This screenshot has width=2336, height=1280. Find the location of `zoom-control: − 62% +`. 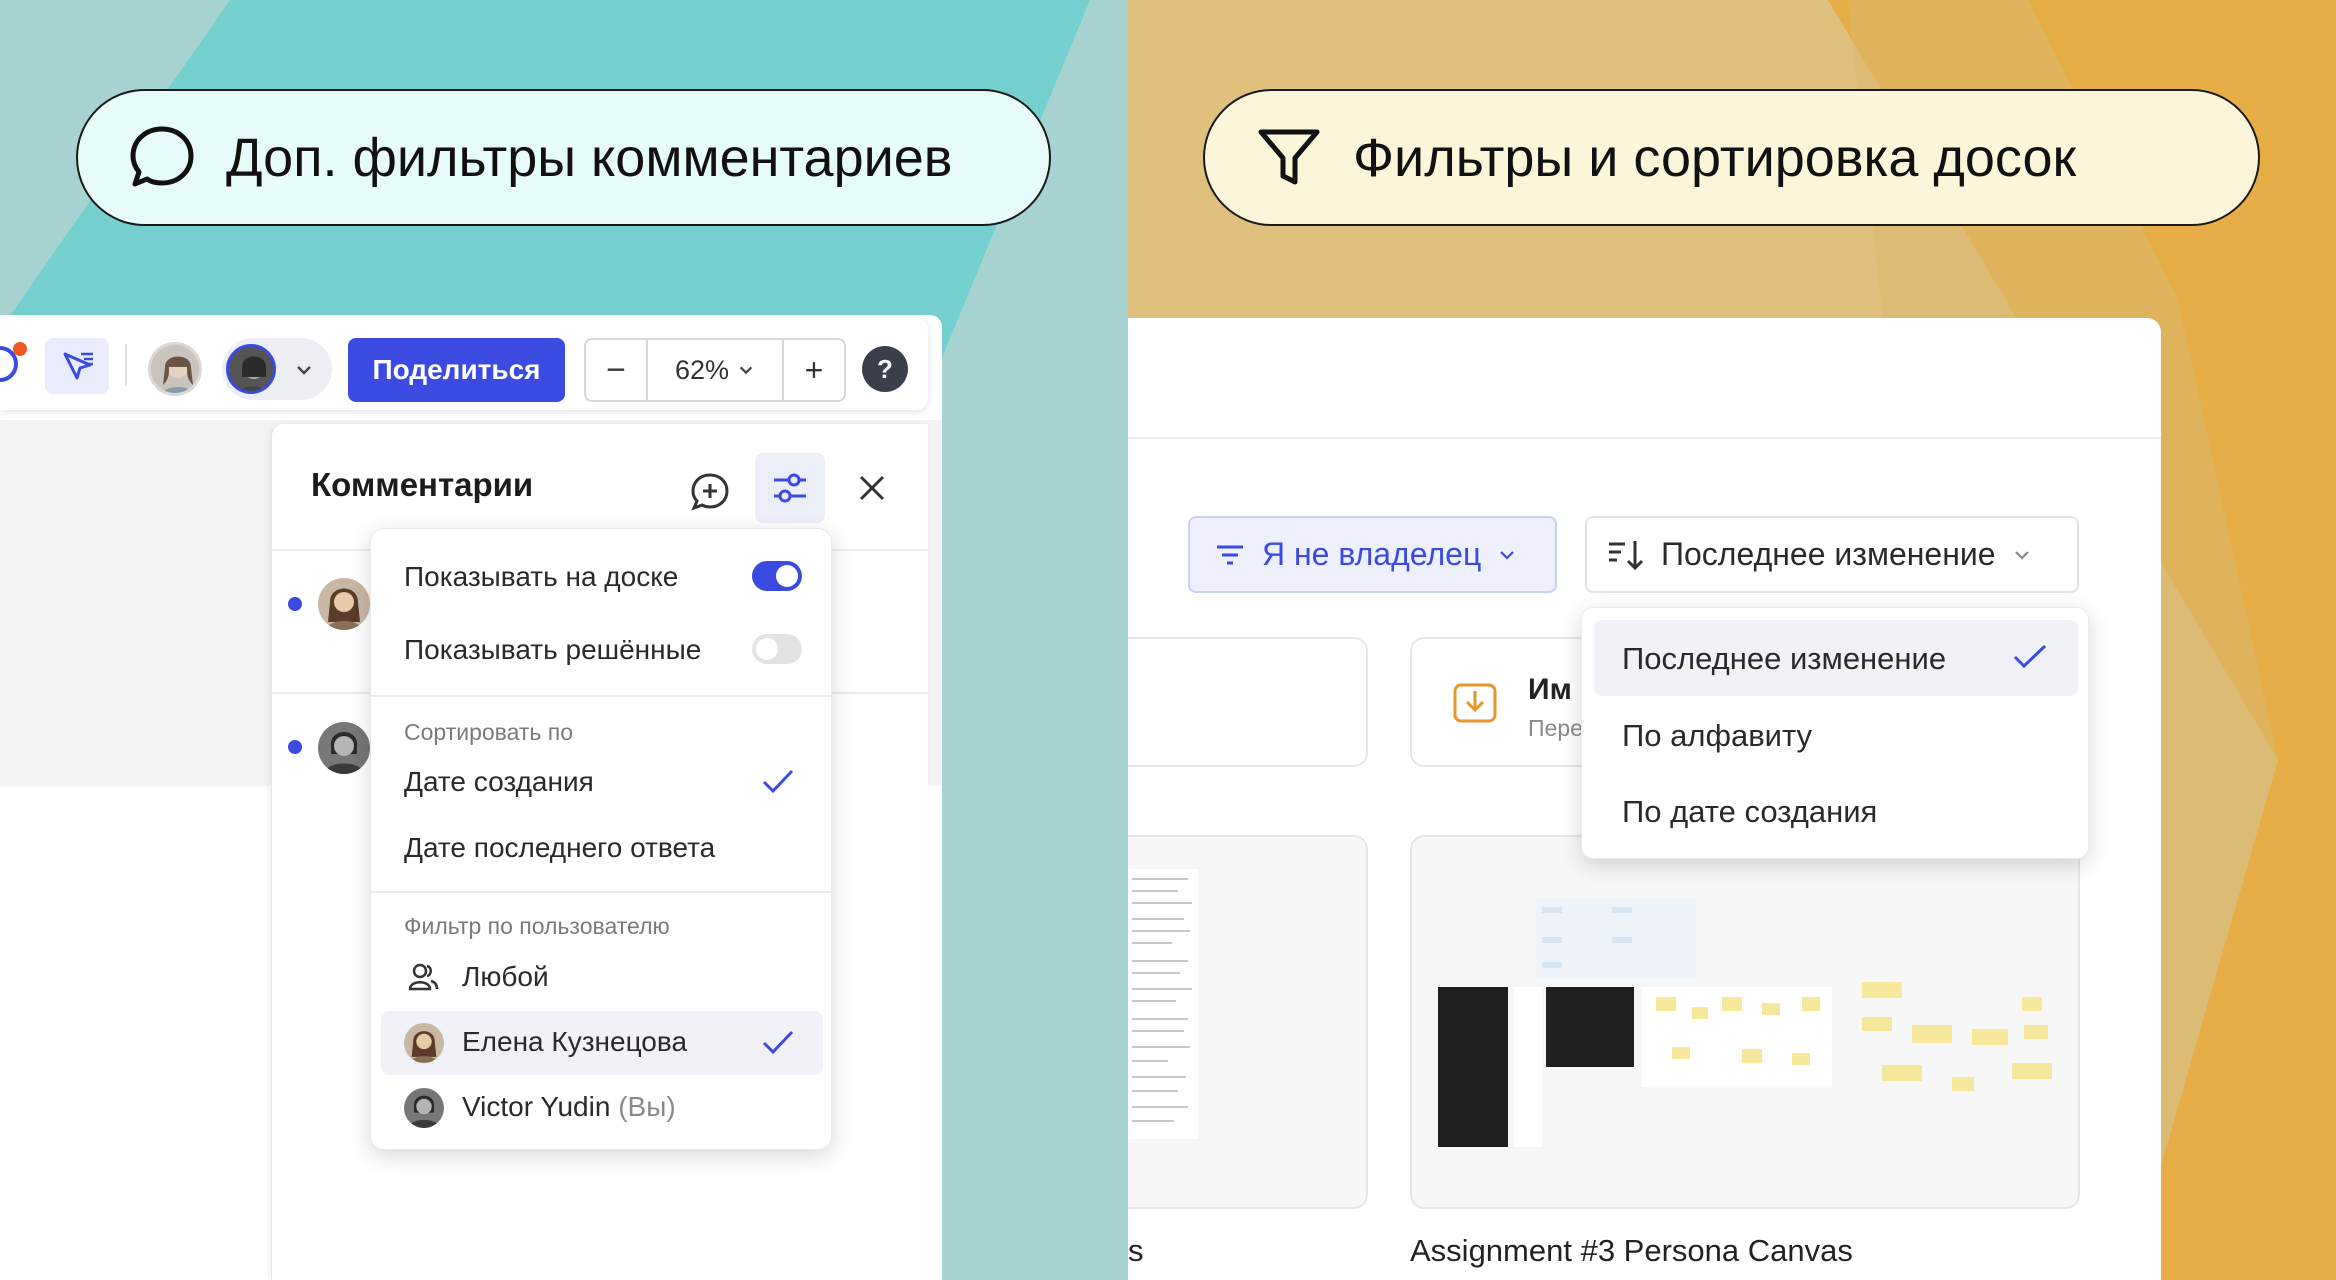

zoom-control: − 62% + is located at coordinates (715, 370).